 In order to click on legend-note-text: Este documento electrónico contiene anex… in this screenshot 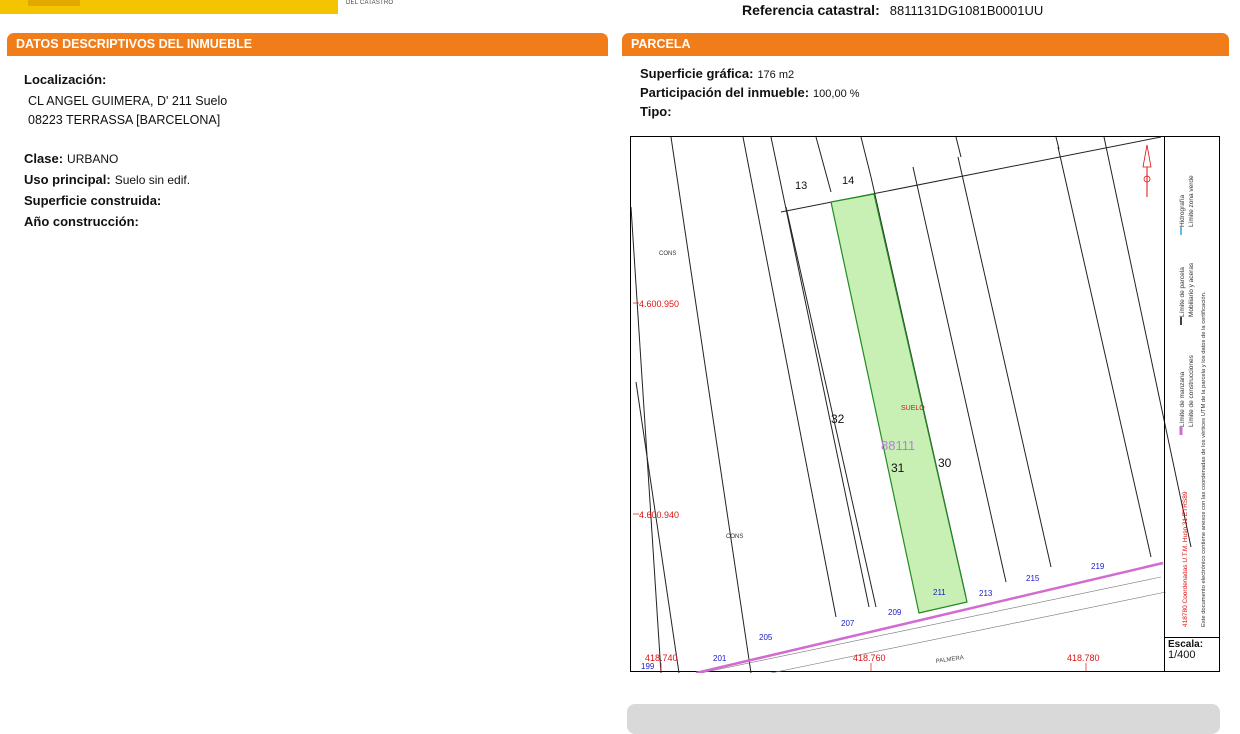, I will do `click(1204, 459)`.